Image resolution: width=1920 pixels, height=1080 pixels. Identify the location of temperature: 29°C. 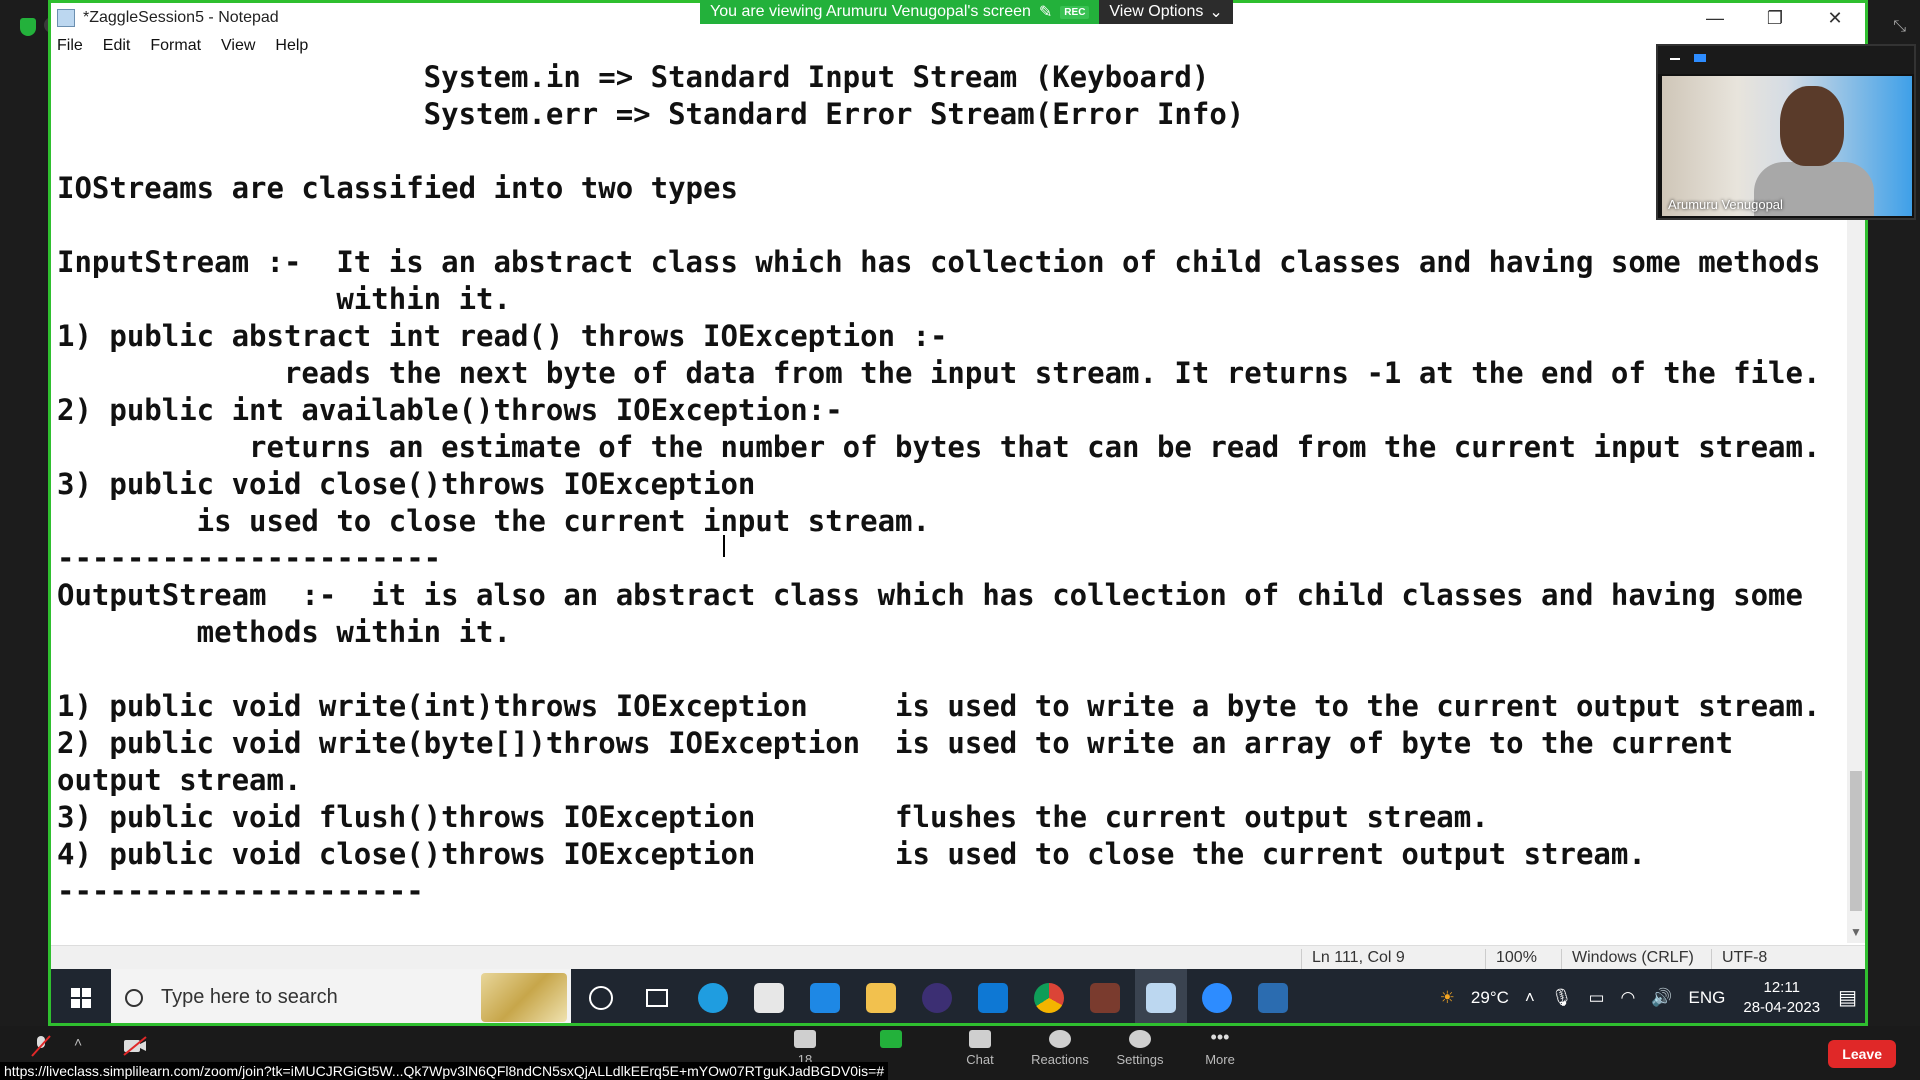
(1490, 998).